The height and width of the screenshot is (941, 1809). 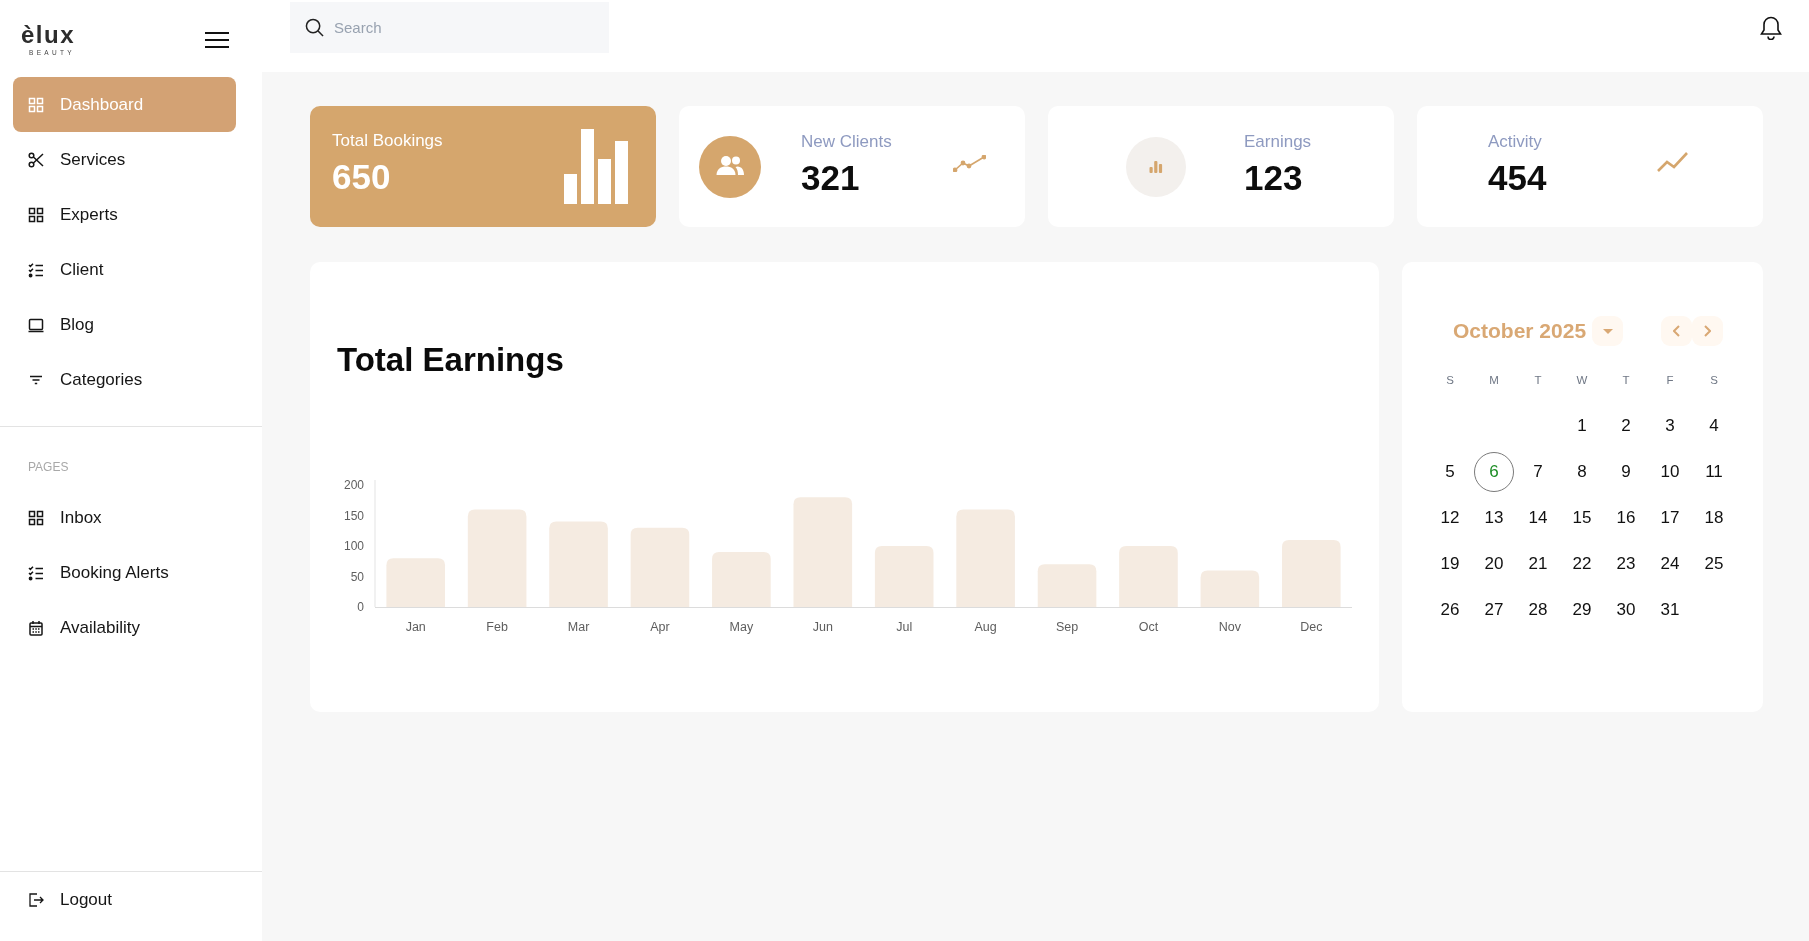 What do you see at coordinates (1626, 518) in the screenshot?
I see `calendar-day: 16` at bounding box center [1626, 518].